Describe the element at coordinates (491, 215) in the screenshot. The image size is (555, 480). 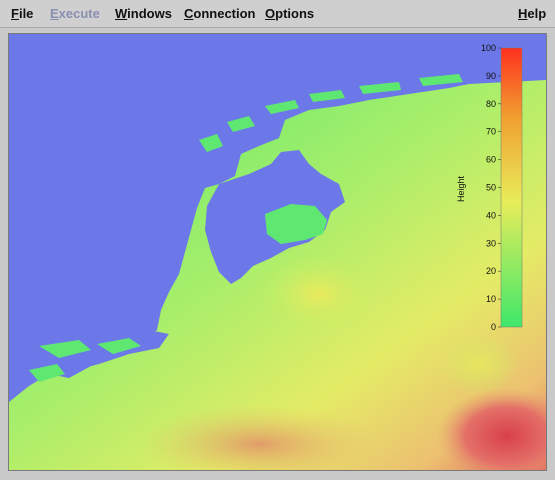
I see `legend-tick-label: 40` at that location.